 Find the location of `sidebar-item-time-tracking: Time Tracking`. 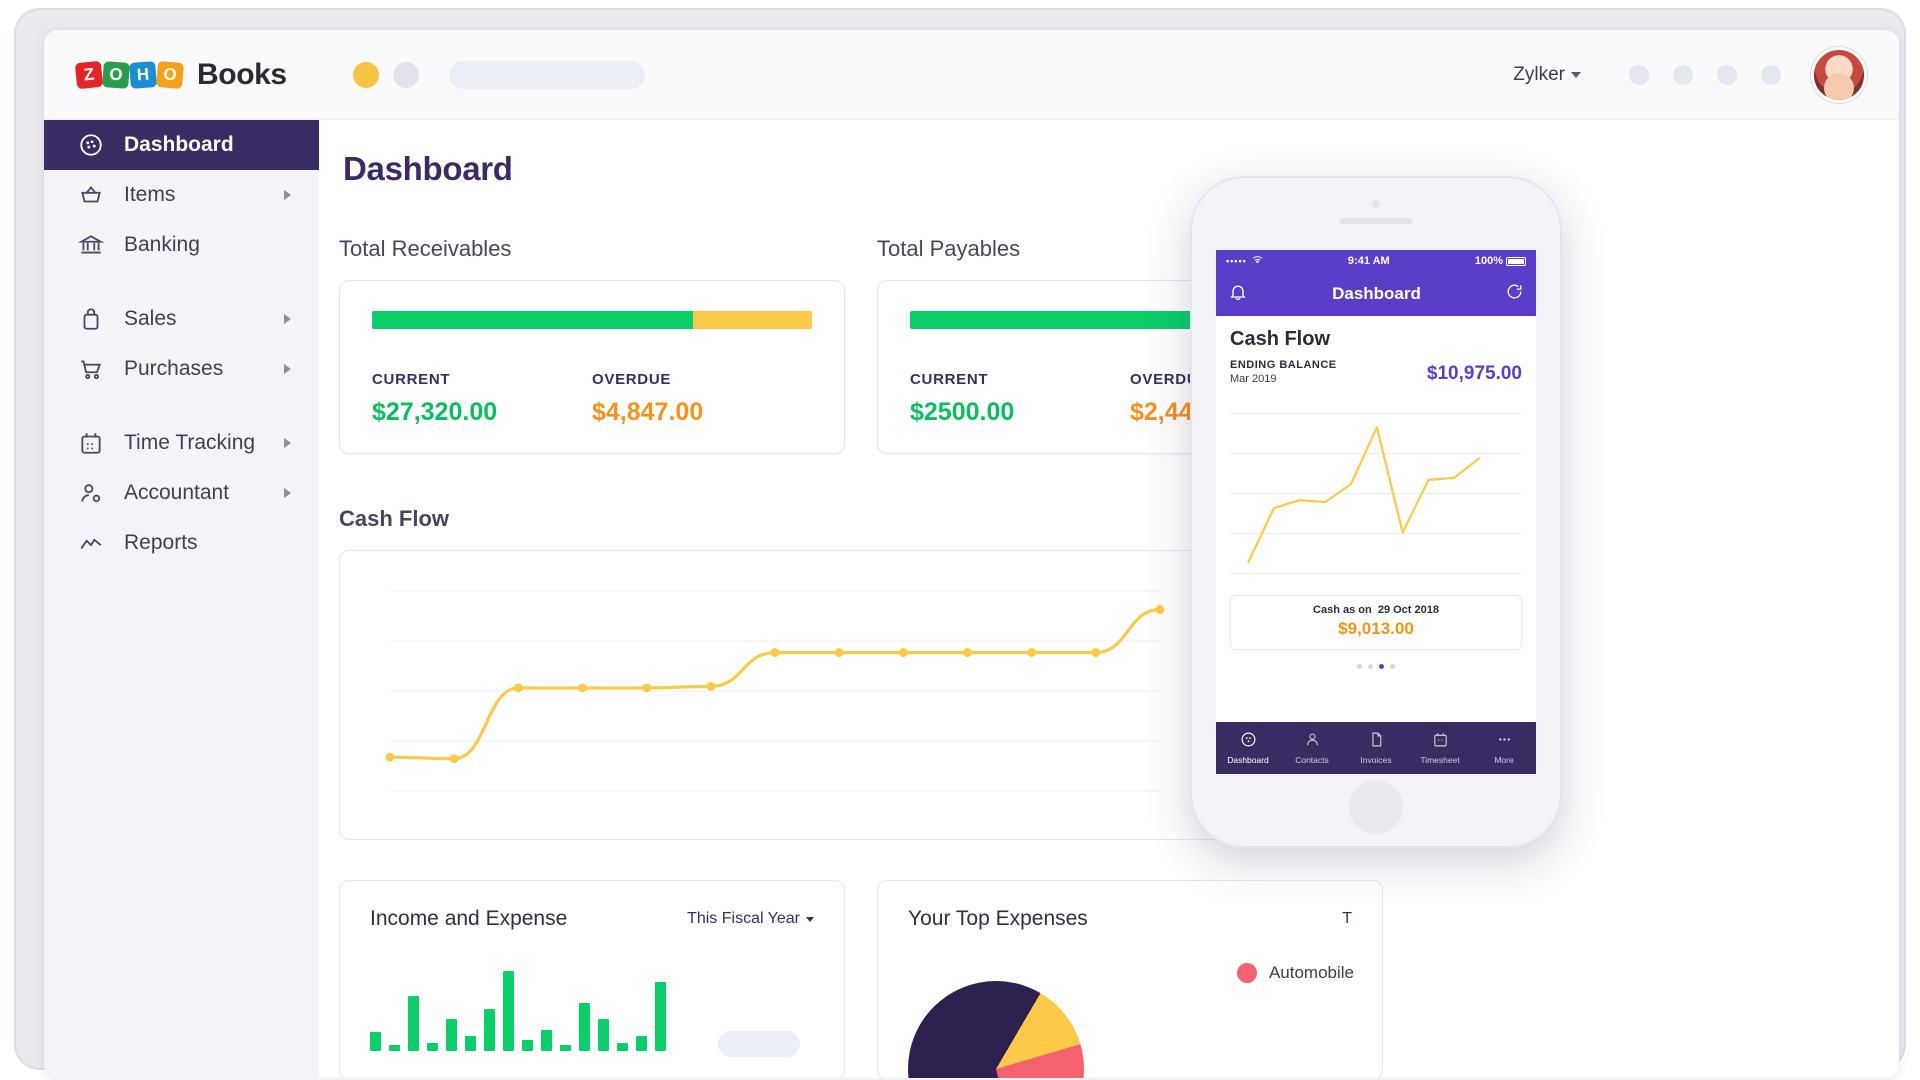

sidebar-item-time-tracking: Time Tracking is located at coordinates (181, 443).